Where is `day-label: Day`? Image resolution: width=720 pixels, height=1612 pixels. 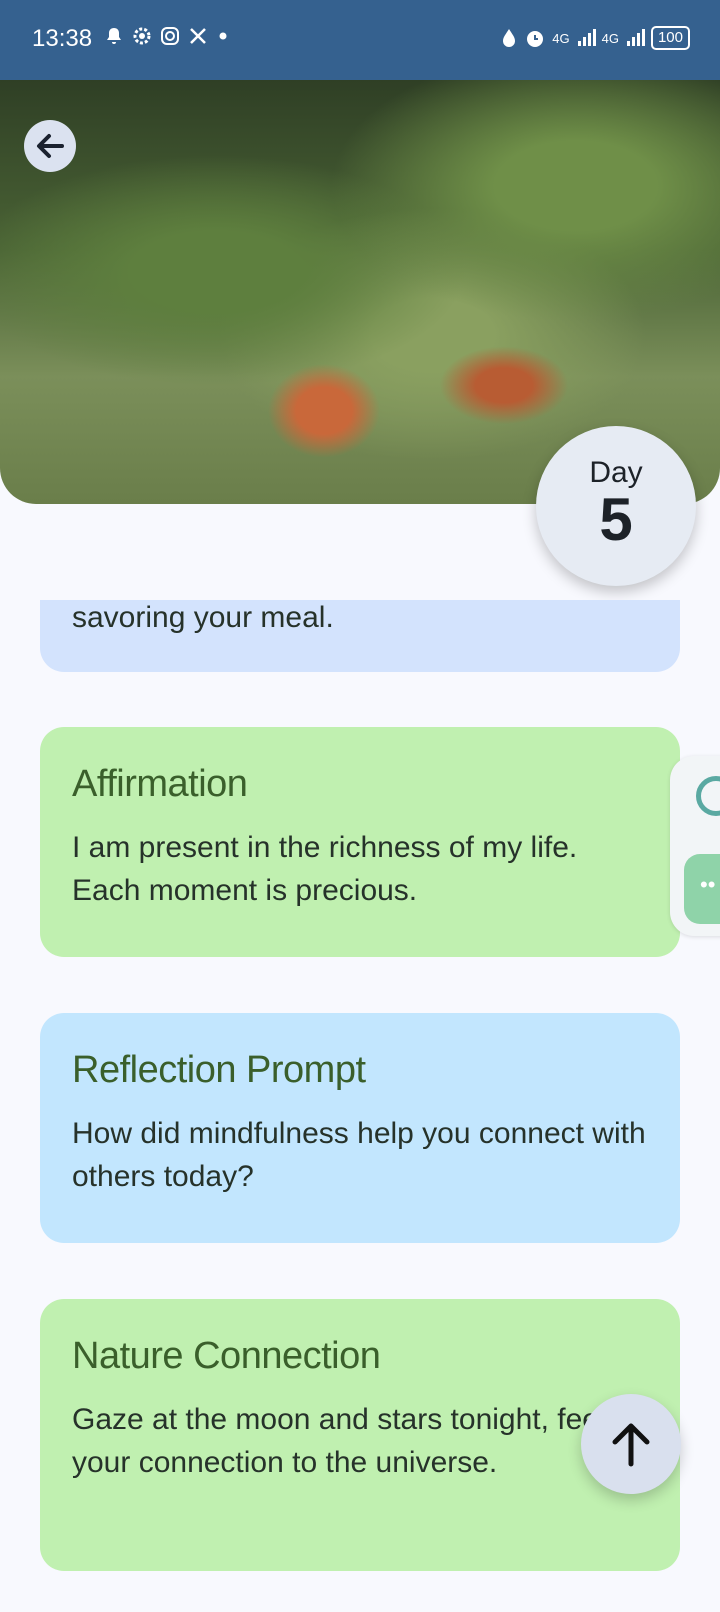 day-label: Day is located at coordinates (616, 472).